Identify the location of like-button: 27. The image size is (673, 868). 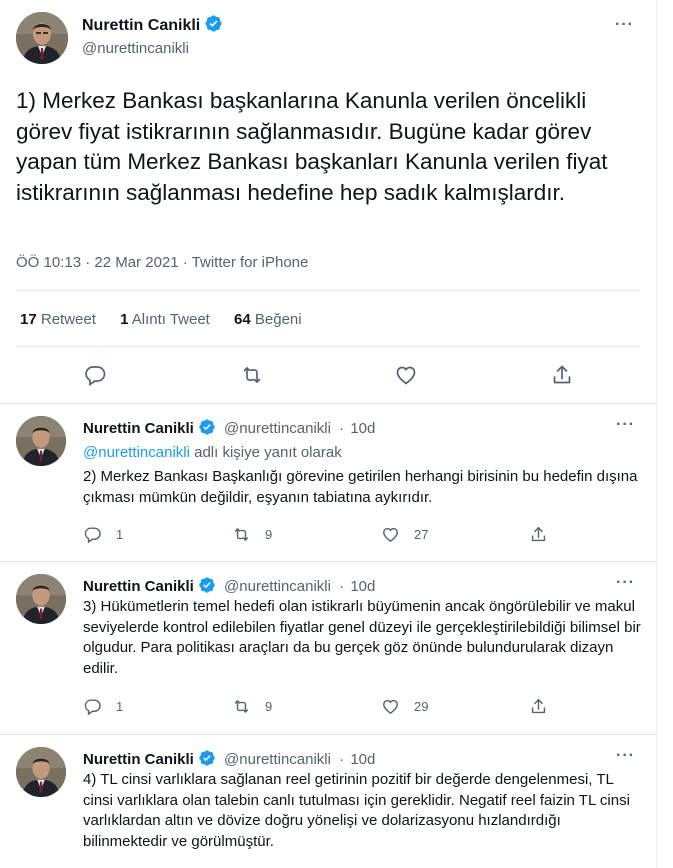
(404, 534).